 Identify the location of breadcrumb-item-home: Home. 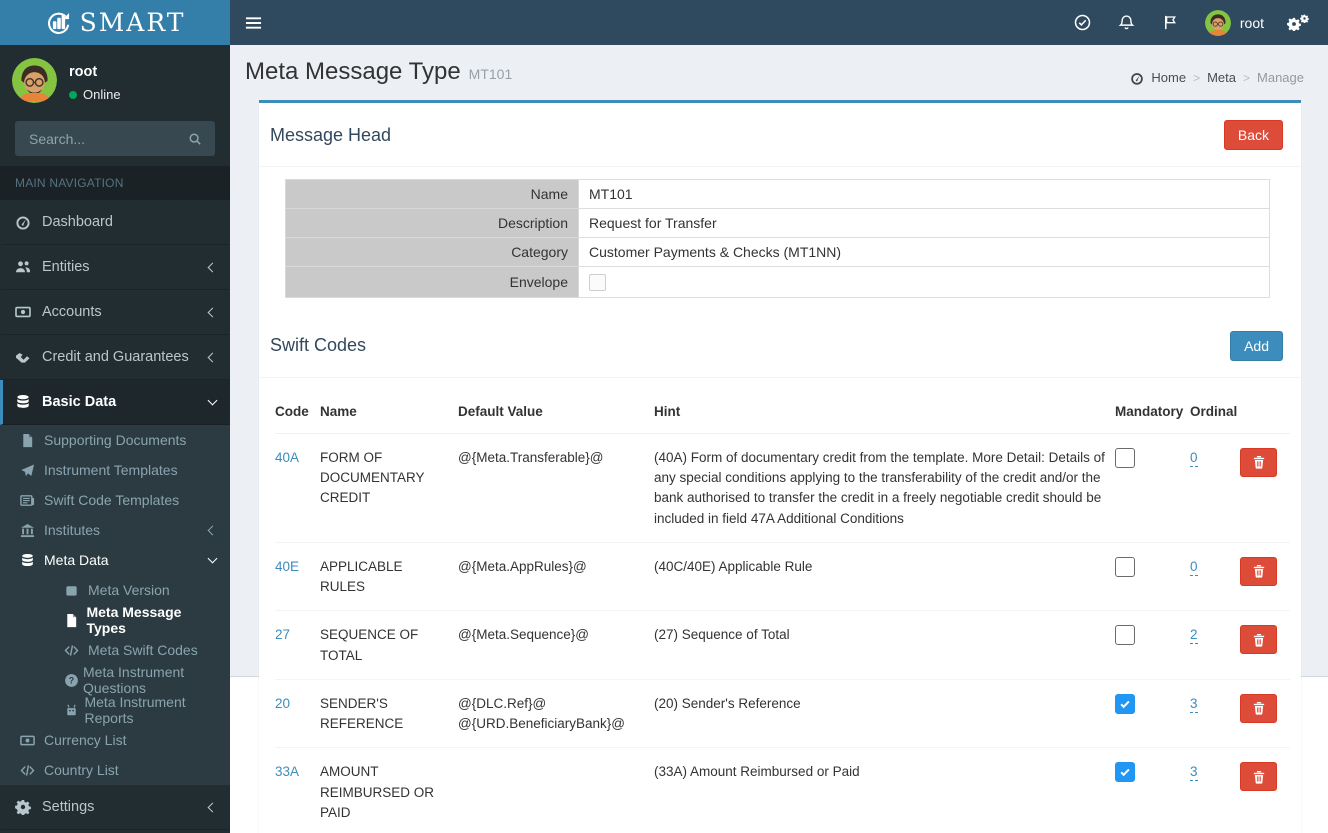
(1168, 77).